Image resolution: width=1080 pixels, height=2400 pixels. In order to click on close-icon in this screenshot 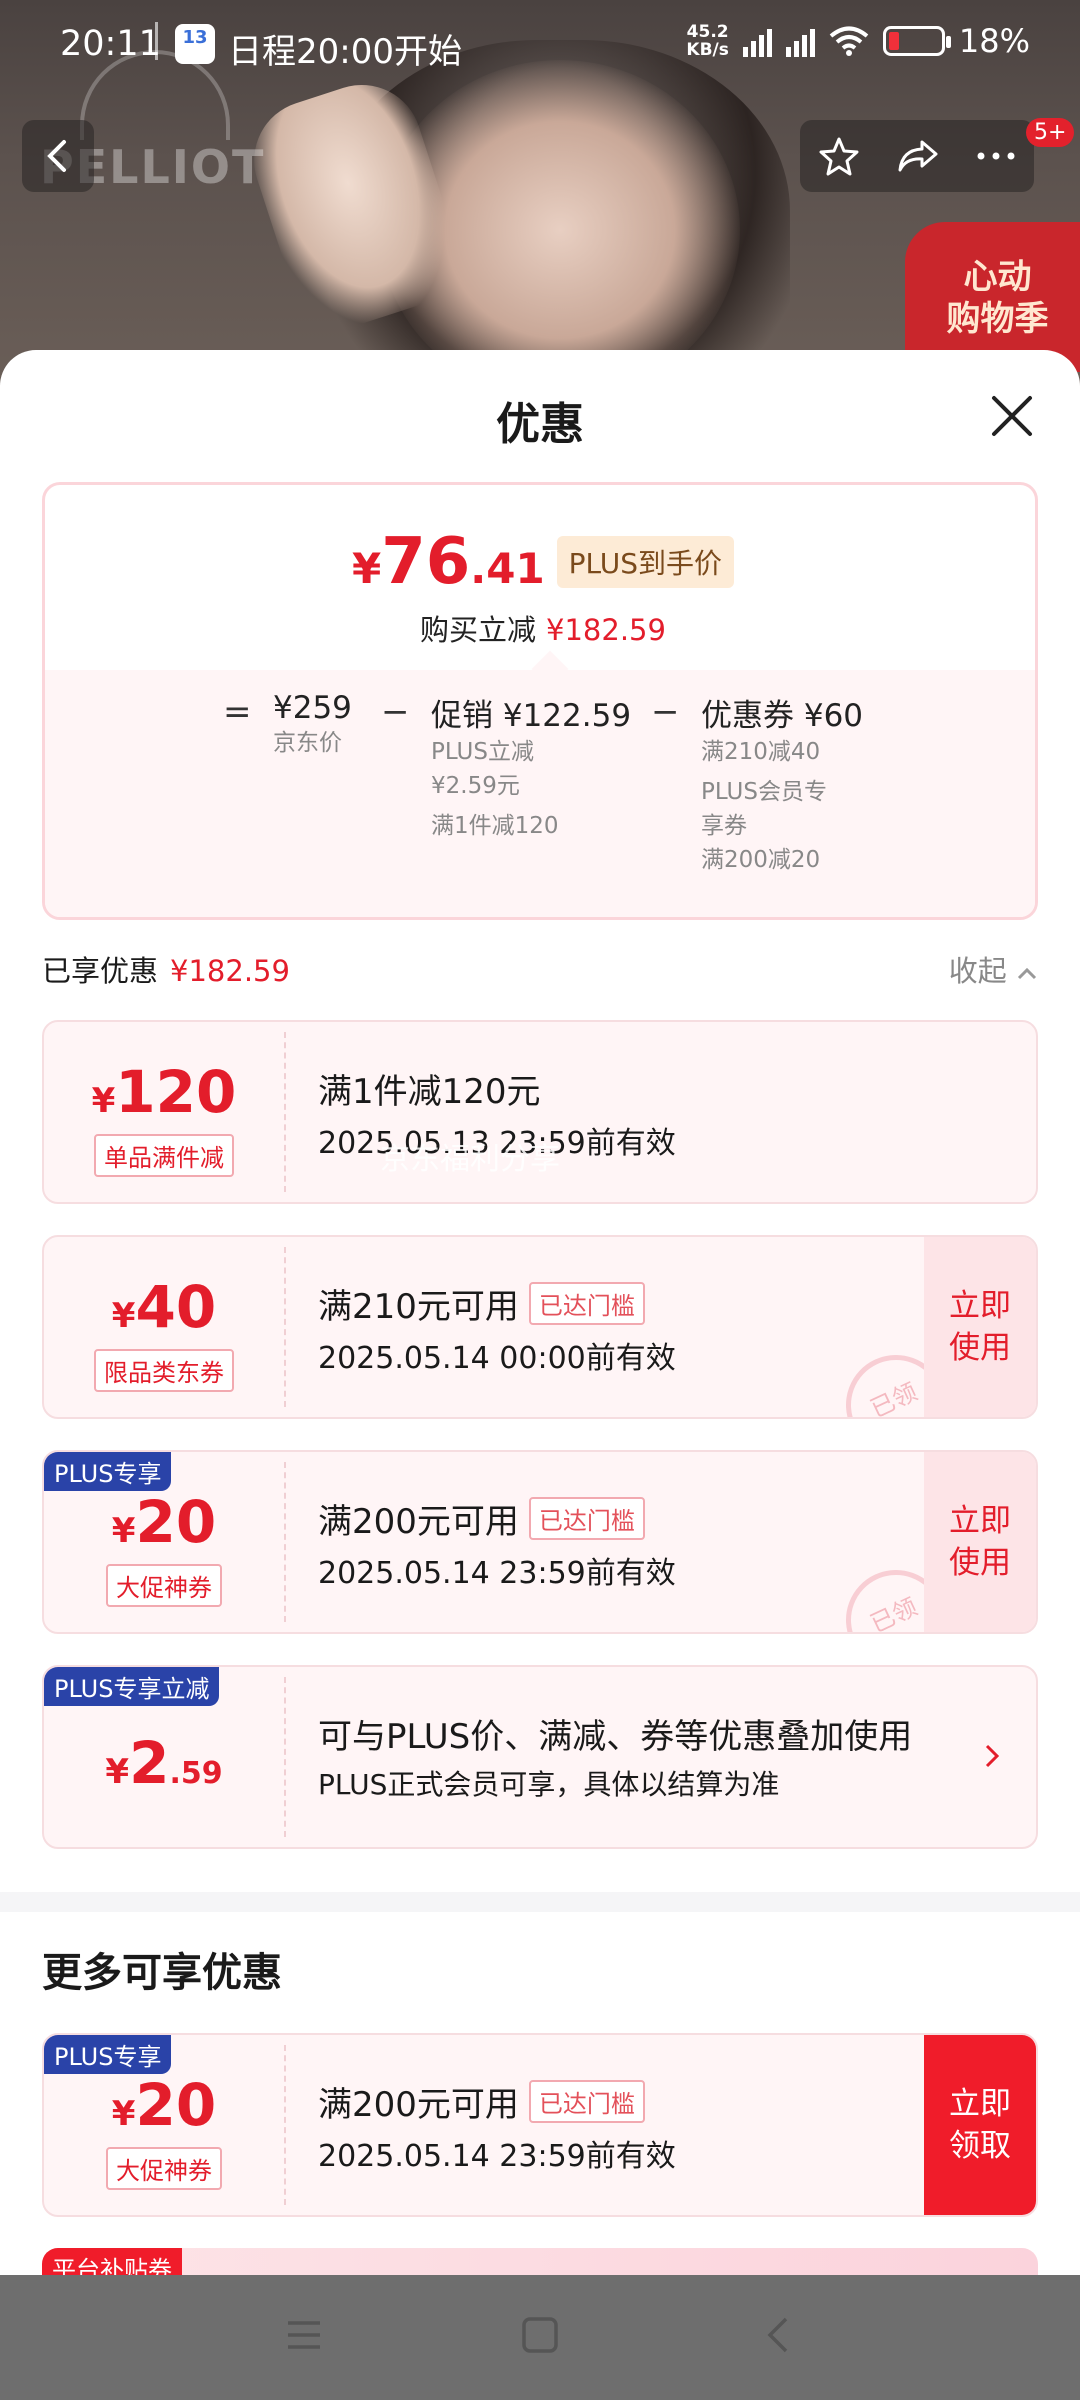, I will do `click(1012, 416)`.